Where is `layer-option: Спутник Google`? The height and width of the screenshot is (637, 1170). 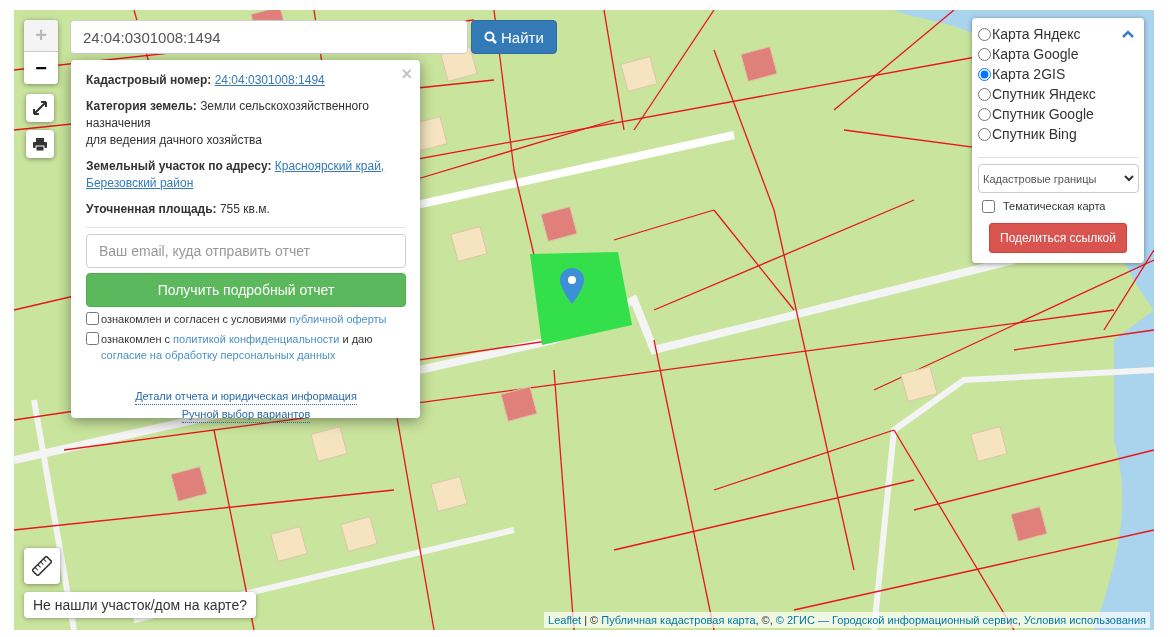
layer-option: Спутник Google is located at coordinates (1058, 114).